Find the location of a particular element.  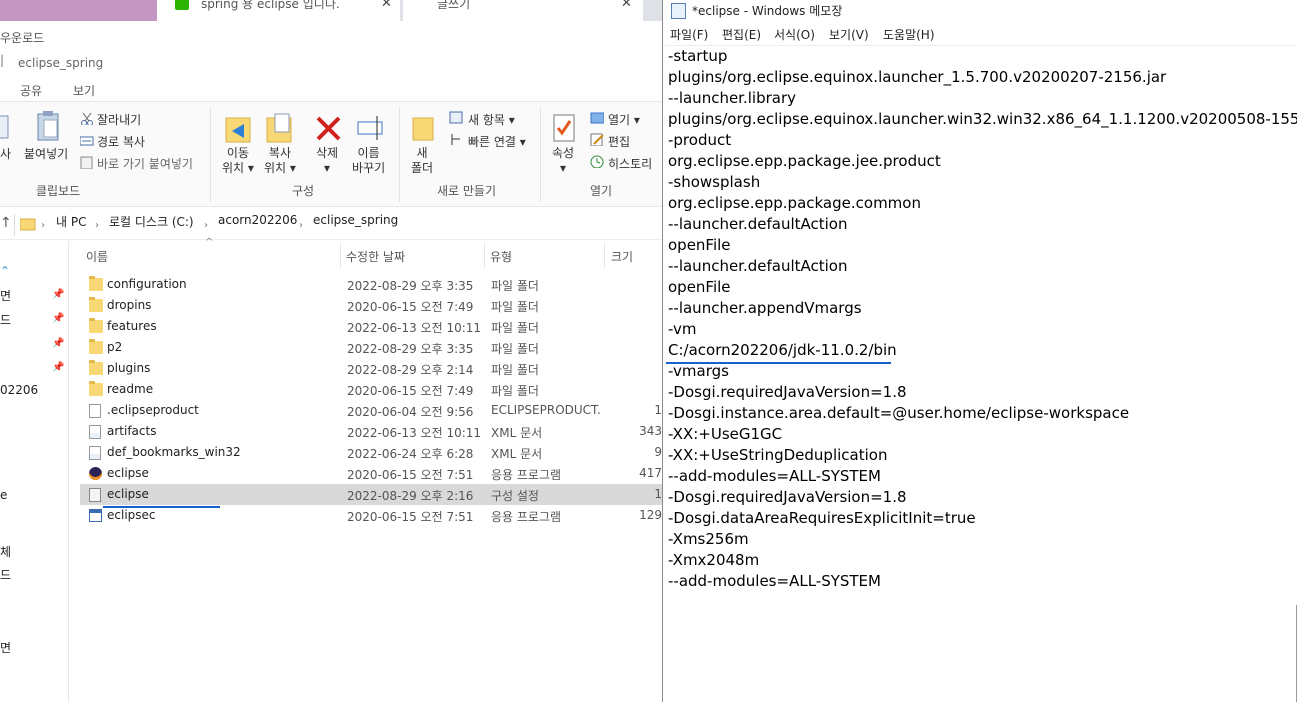

file-name: def_bookmarks_win32 is located at coordinates (174, 452).